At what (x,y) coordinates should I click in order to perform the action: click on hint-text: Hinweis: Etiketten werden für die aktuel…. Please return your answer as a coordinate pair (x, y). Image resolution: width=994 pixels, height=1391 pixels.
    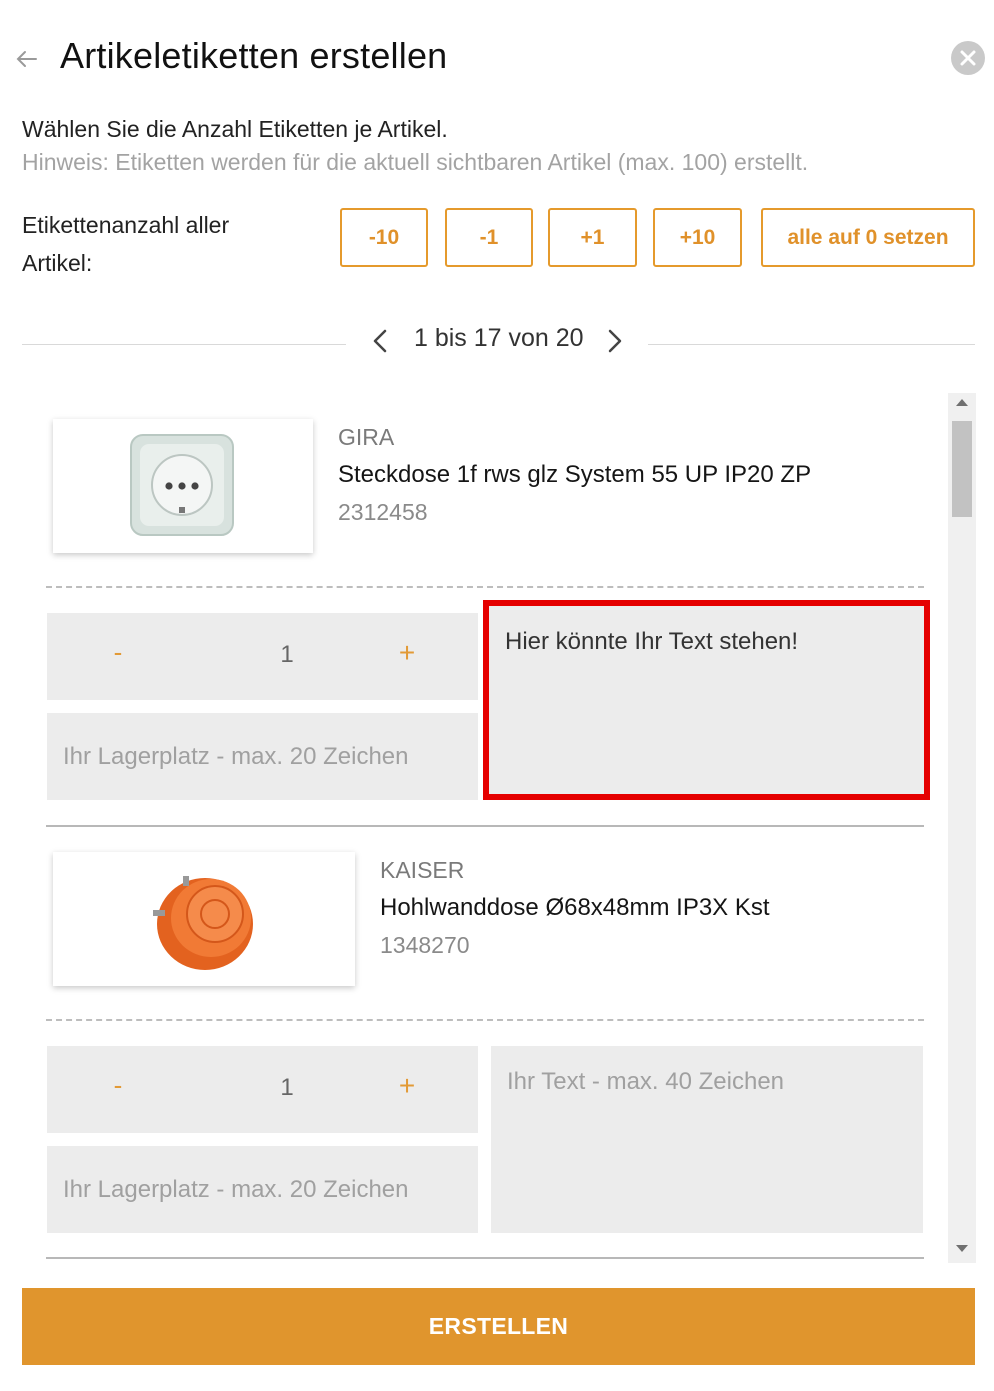
    Looking at the image, I should click on (415, 162).